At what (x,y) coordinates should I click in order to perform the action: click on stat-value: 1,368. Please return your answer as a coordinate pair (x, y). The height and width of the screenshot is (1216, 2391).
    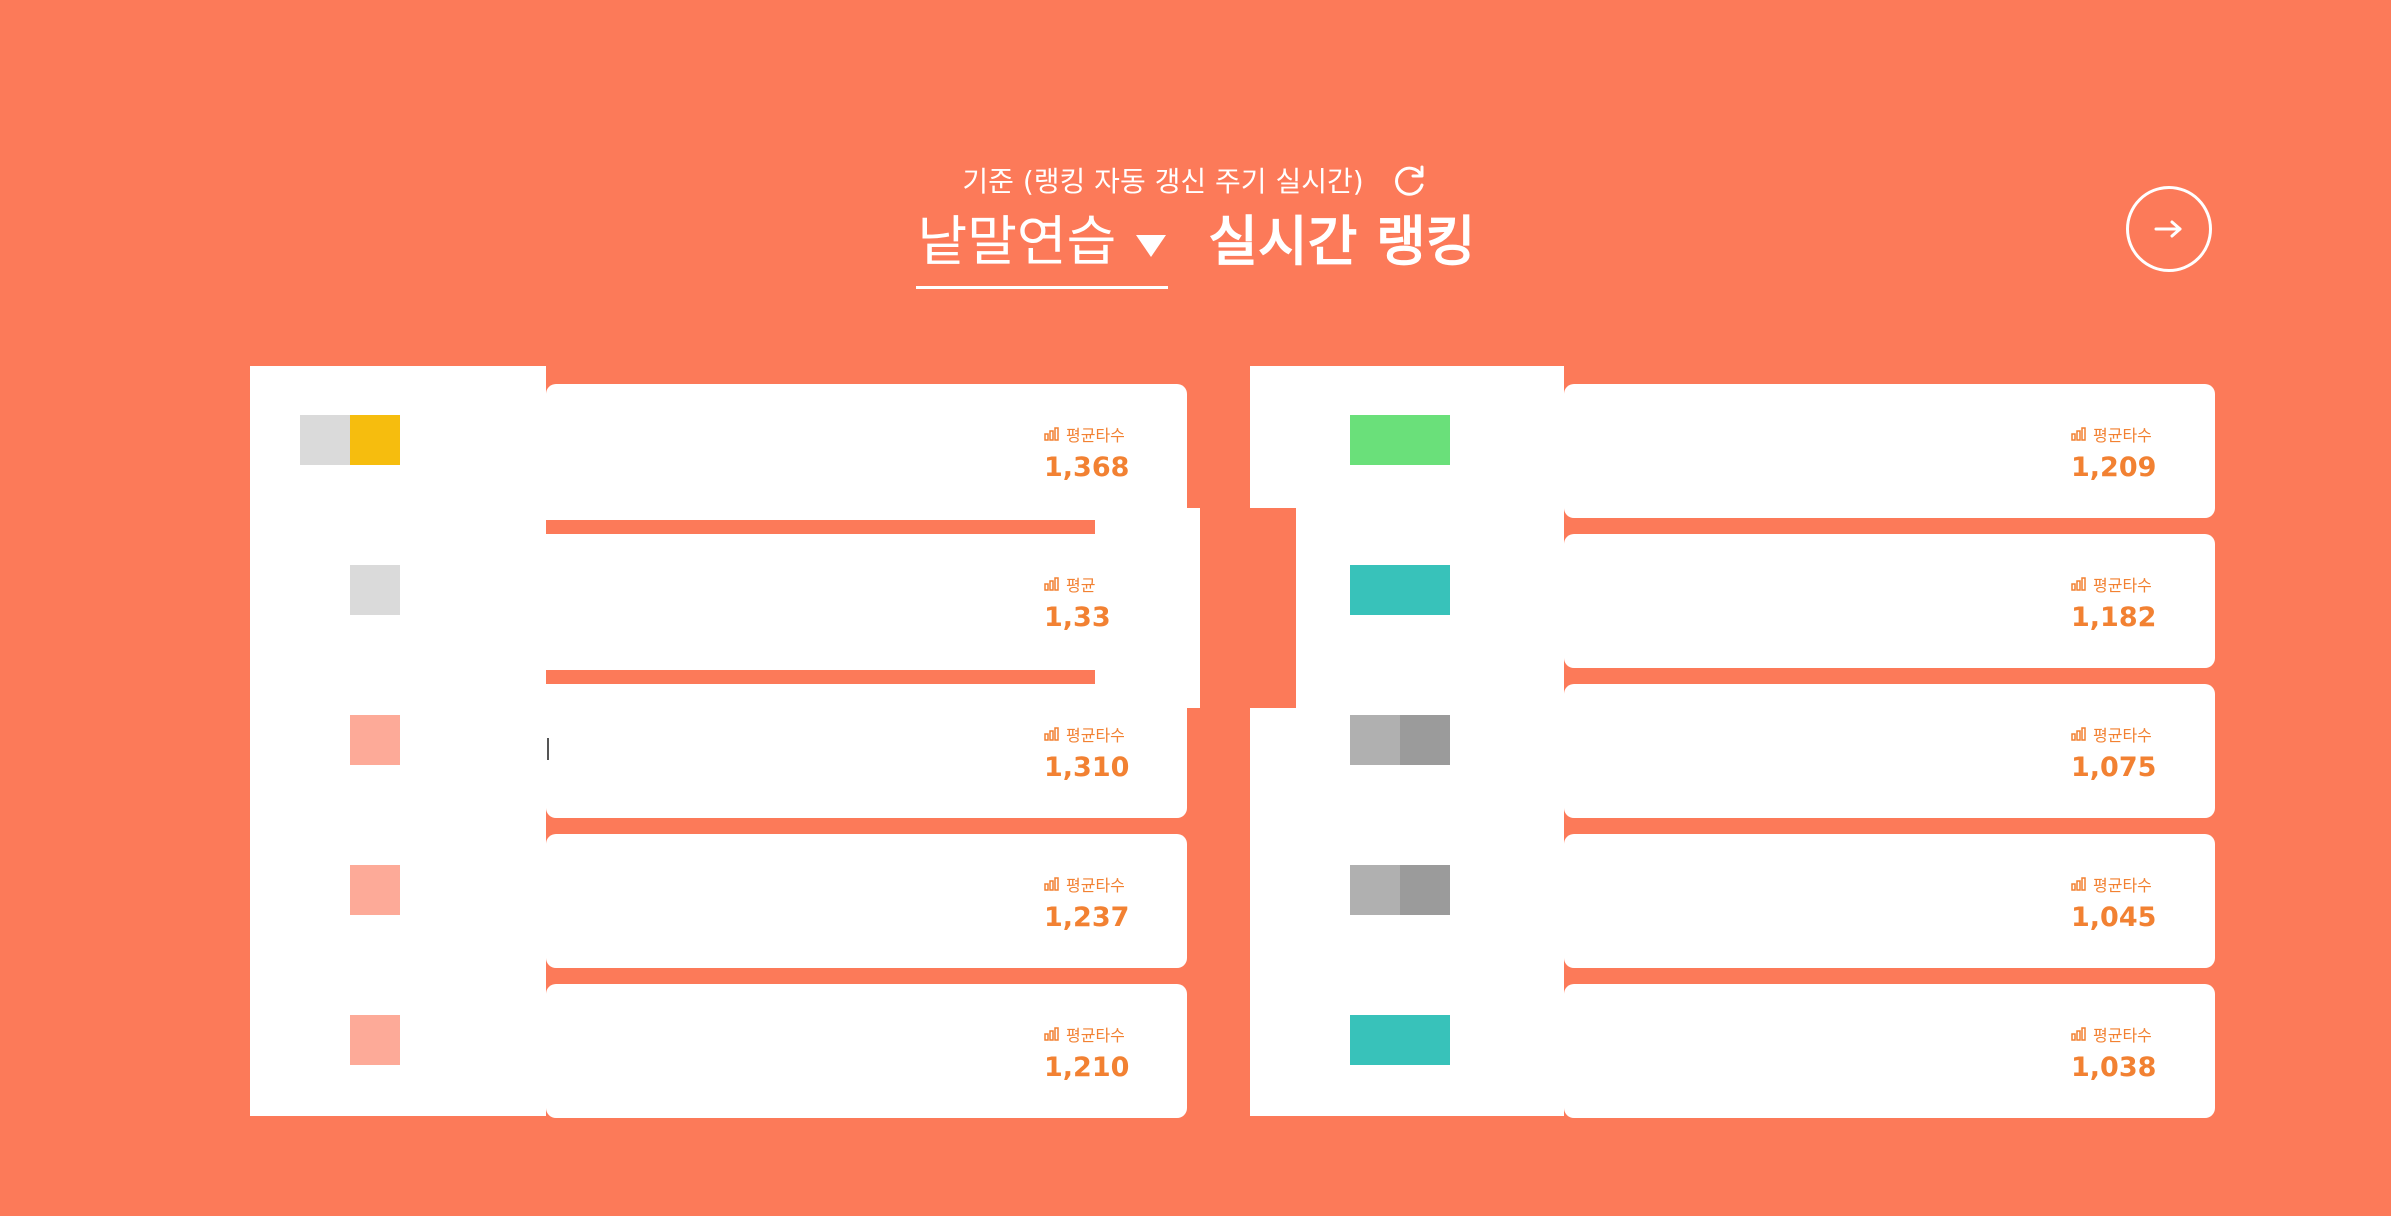
    Looking at the image, I should click on (1087, 467).